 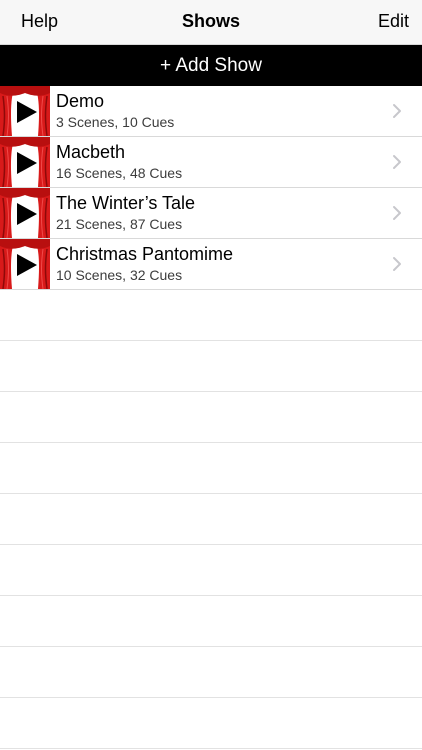 I want to click on add-show-button: + Add Show, so click(x=211, y=65).